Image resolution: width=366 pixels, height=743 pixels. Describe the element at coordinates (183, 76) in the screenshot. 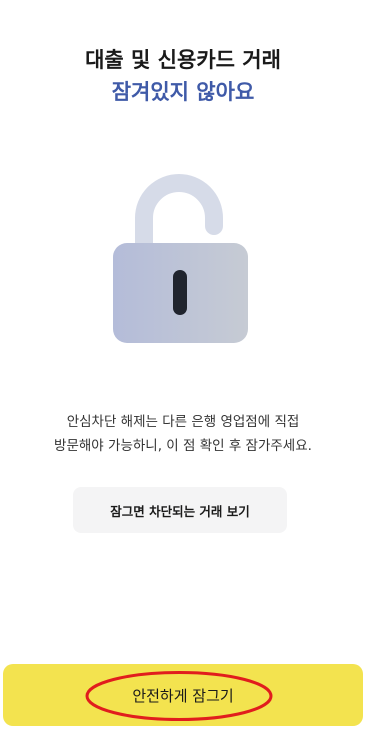

I see `page-title: 대출 및 신용카드 거래 잠겨있지 않아요` at that location.